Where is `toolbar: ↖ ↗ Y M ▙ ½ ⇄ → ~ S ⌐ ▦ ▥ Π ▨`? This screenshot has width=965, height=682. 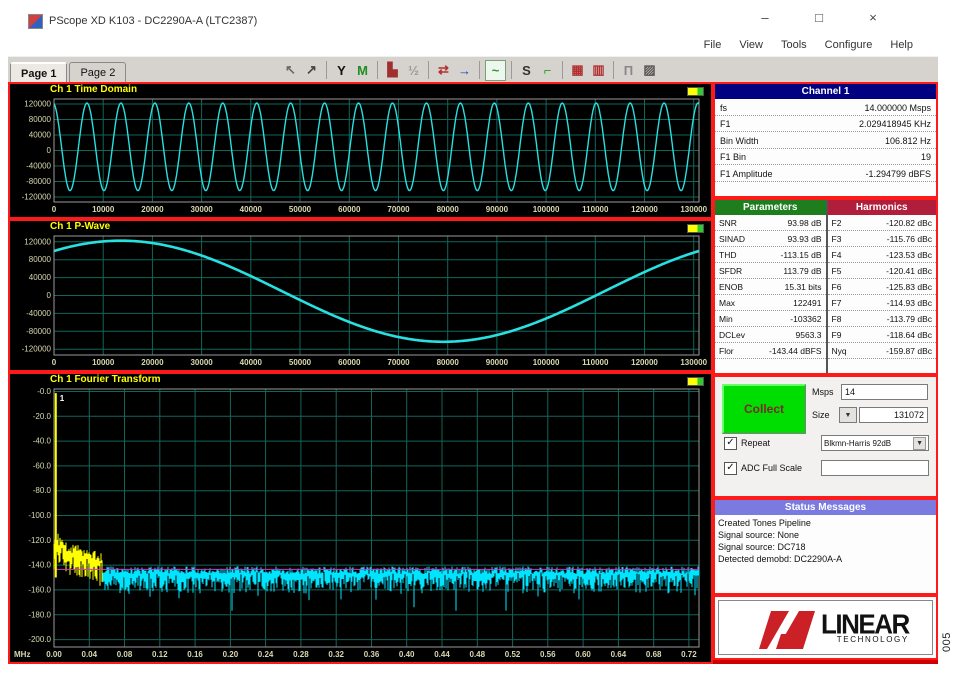 toolbar: ↖ ↗ Y M ▙ ½ ⇄ → ~ S ⌐ ▦ ▥ Π ▨ is located at coordinates (470, 70).